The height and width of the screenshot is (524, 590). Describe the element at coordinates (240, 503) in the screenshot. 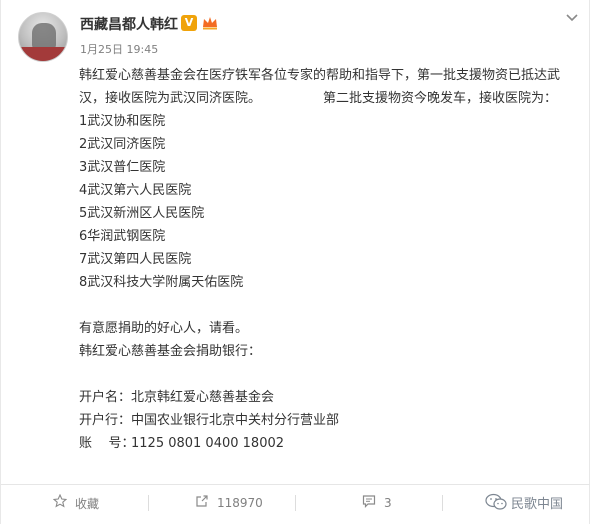

I see `repost-count: 118970` at that location.